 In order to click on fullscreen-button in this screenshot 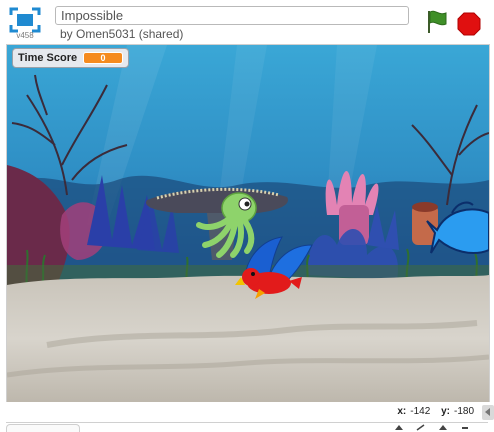, I will do `click(25, 20)`.